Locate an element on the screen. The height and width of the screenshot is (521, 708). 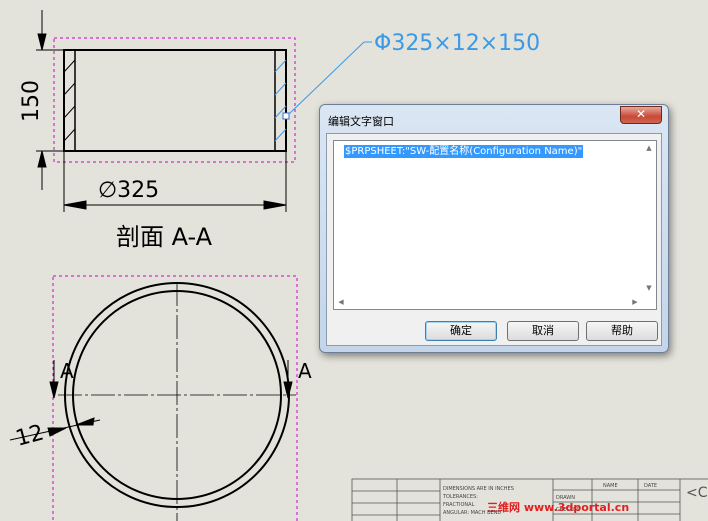
section-marker-left-arrow is located at coordinates (54, 379).